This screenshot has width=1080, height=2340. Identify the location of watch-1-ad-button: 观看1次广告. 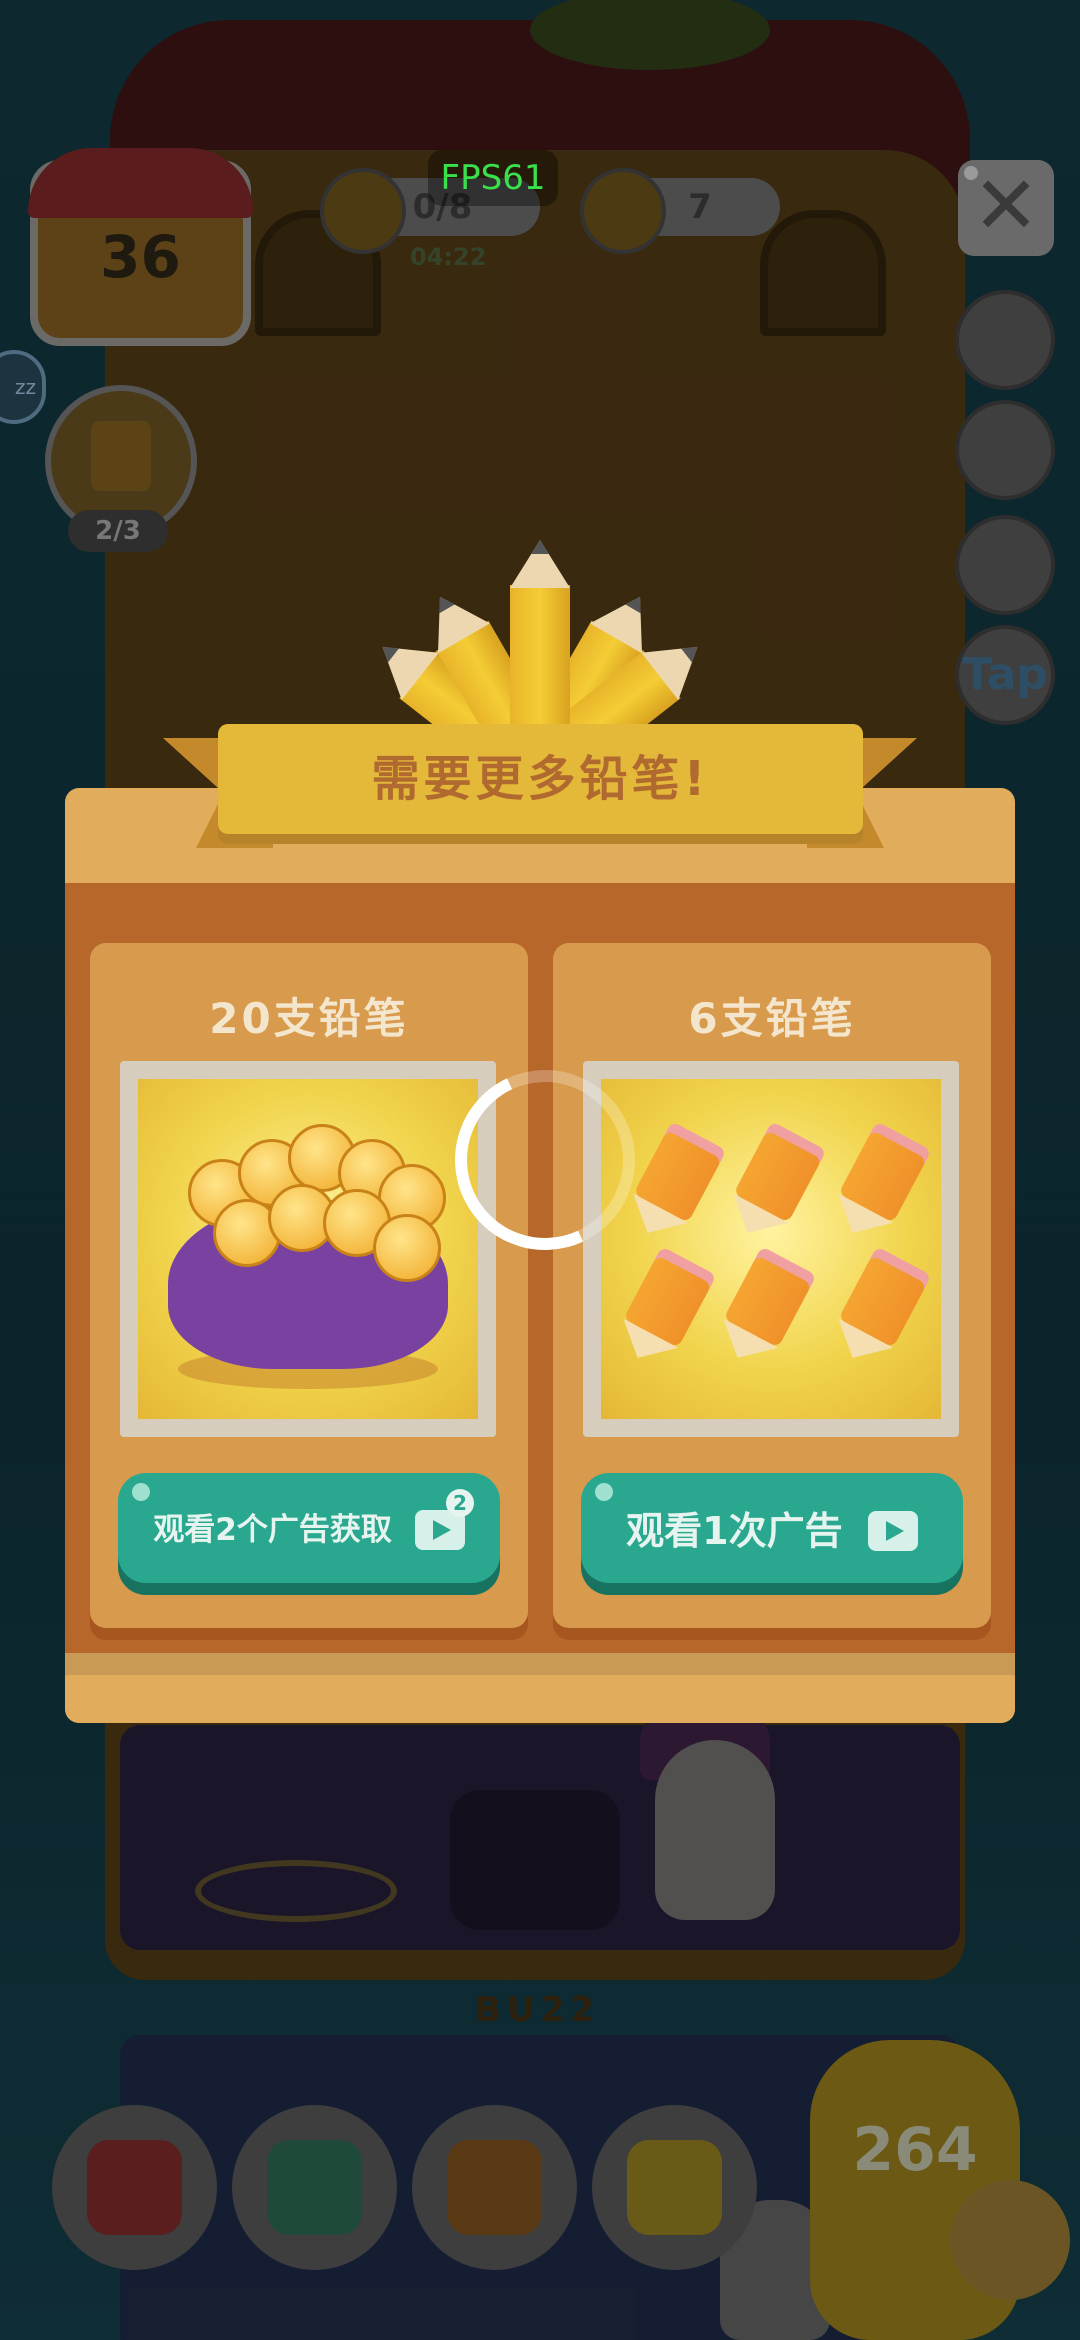
(772, 1528).